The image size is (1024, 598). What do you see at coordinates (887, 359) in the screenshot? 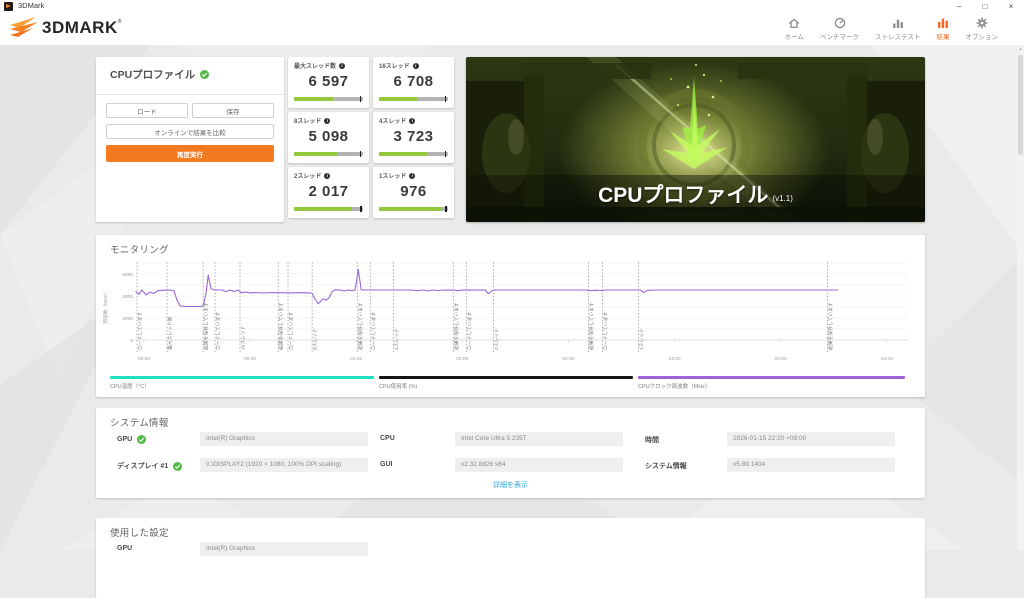
I see `svg-text: 04:40` at bounding box center [887, 359].